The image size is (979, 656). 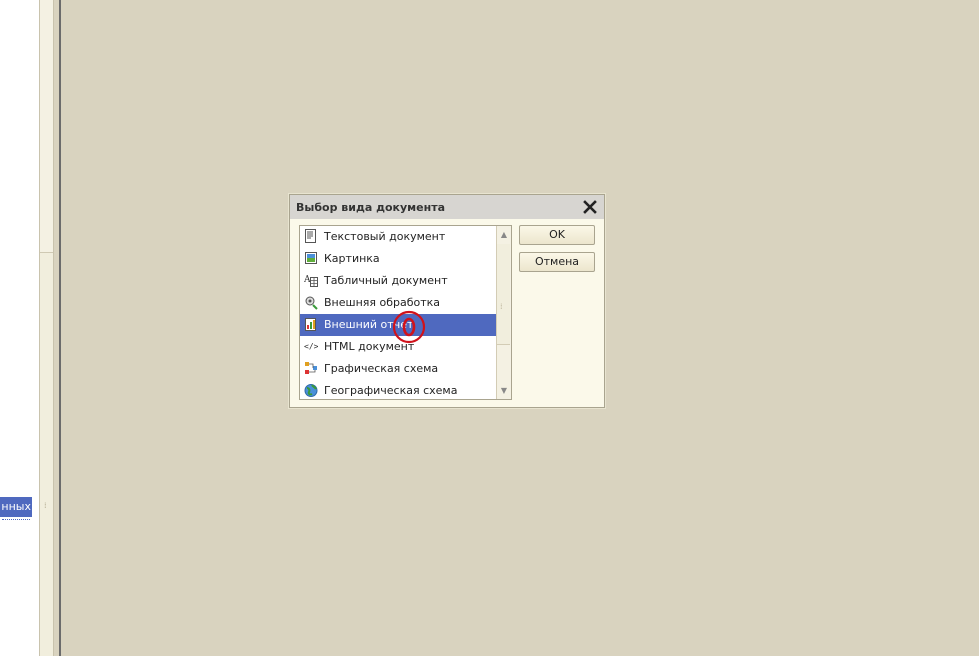 I want to click on scroll-down-arrow-icon: ▼, so click(x=504, y=390).